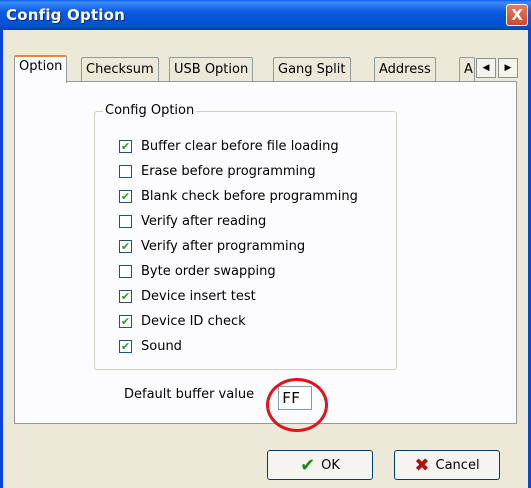 This screenshot has height=488, width=531. I want to click on option-erase-before: Erase before programming, so click(217, 171).